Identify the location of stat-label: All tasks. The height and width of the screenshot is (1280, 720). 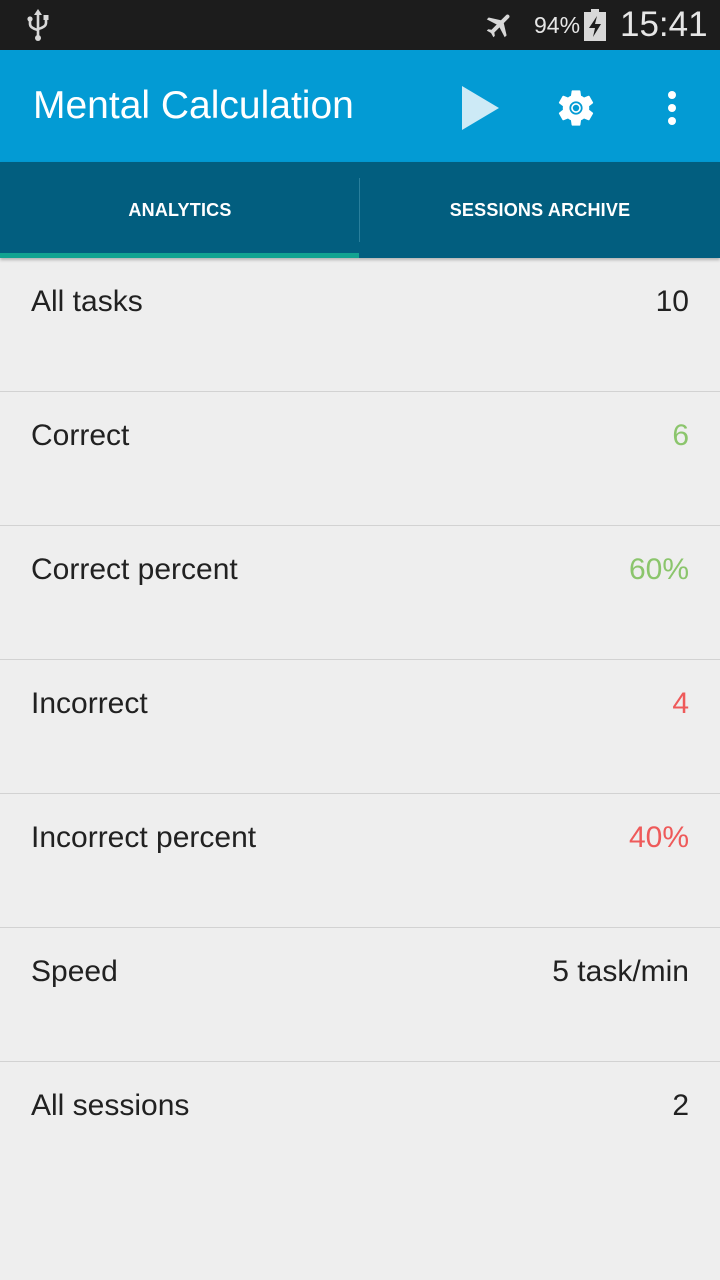
(87, 301).